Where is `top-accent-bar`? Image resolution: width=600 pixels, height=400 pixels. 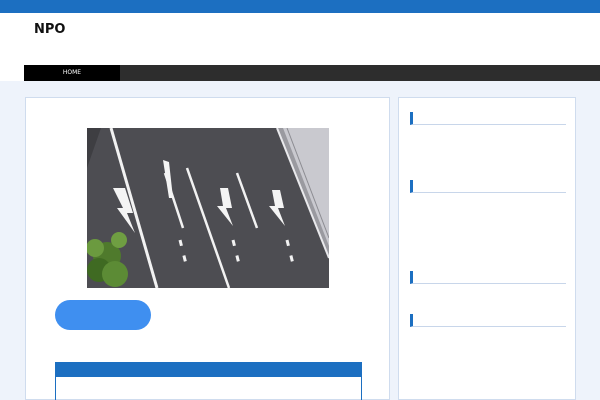
top-accent-bar is located at coordinates (300, 6).